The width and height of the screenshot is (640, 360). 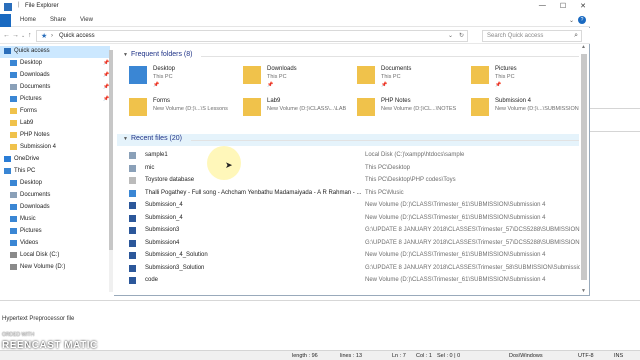 What do you see at coordinates (424, 356) in the screenshot?
I see `status-col: Col : 1` at bounding box center [424, 356].